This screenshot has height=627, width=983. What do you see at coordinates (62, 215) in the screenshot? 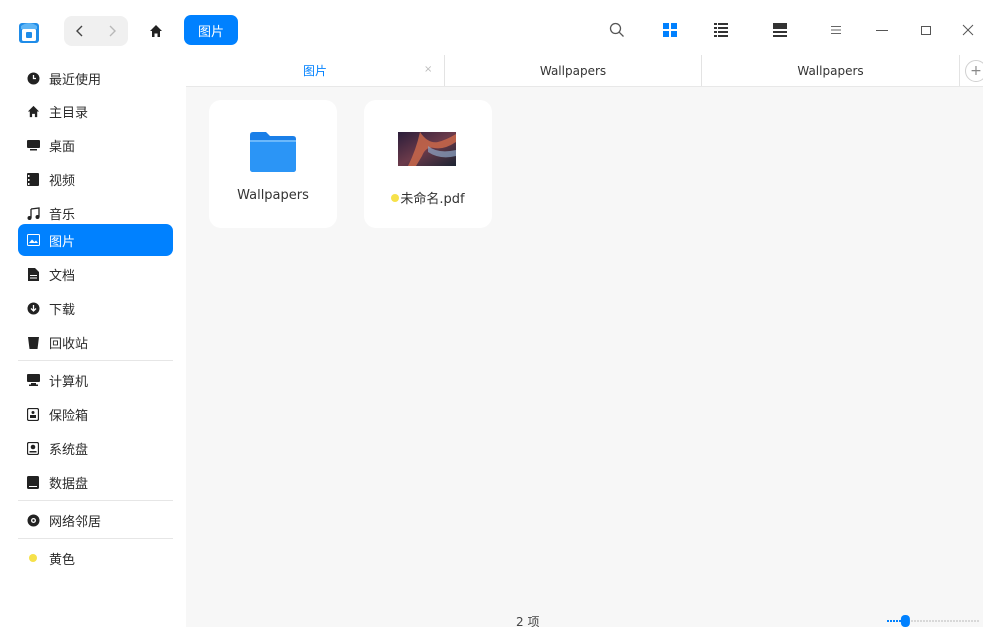
I see `sidebar-item-label: 音乐` at bounding box center [62, 215].